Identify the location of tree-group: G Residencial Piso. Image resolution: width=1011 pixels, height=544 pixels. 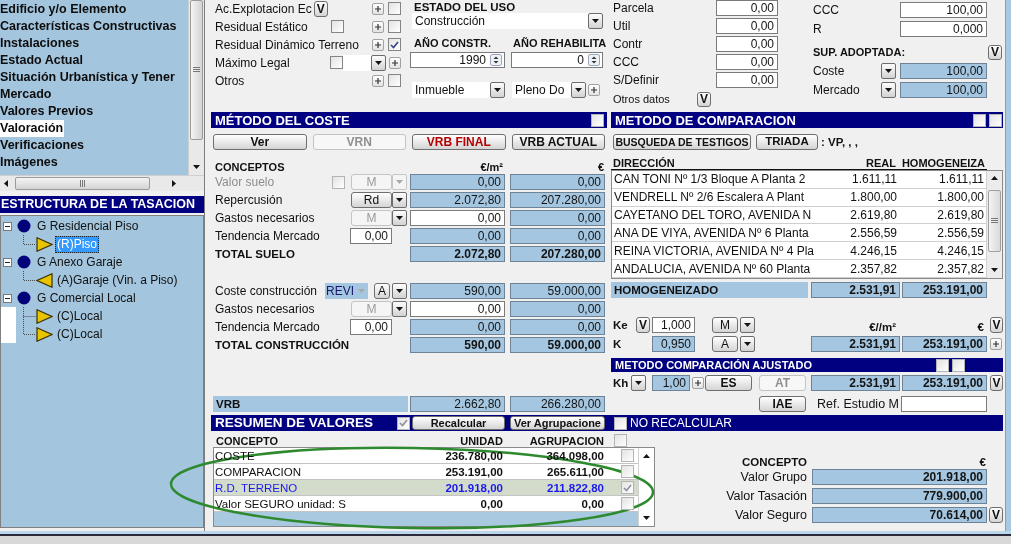
(88, 226).